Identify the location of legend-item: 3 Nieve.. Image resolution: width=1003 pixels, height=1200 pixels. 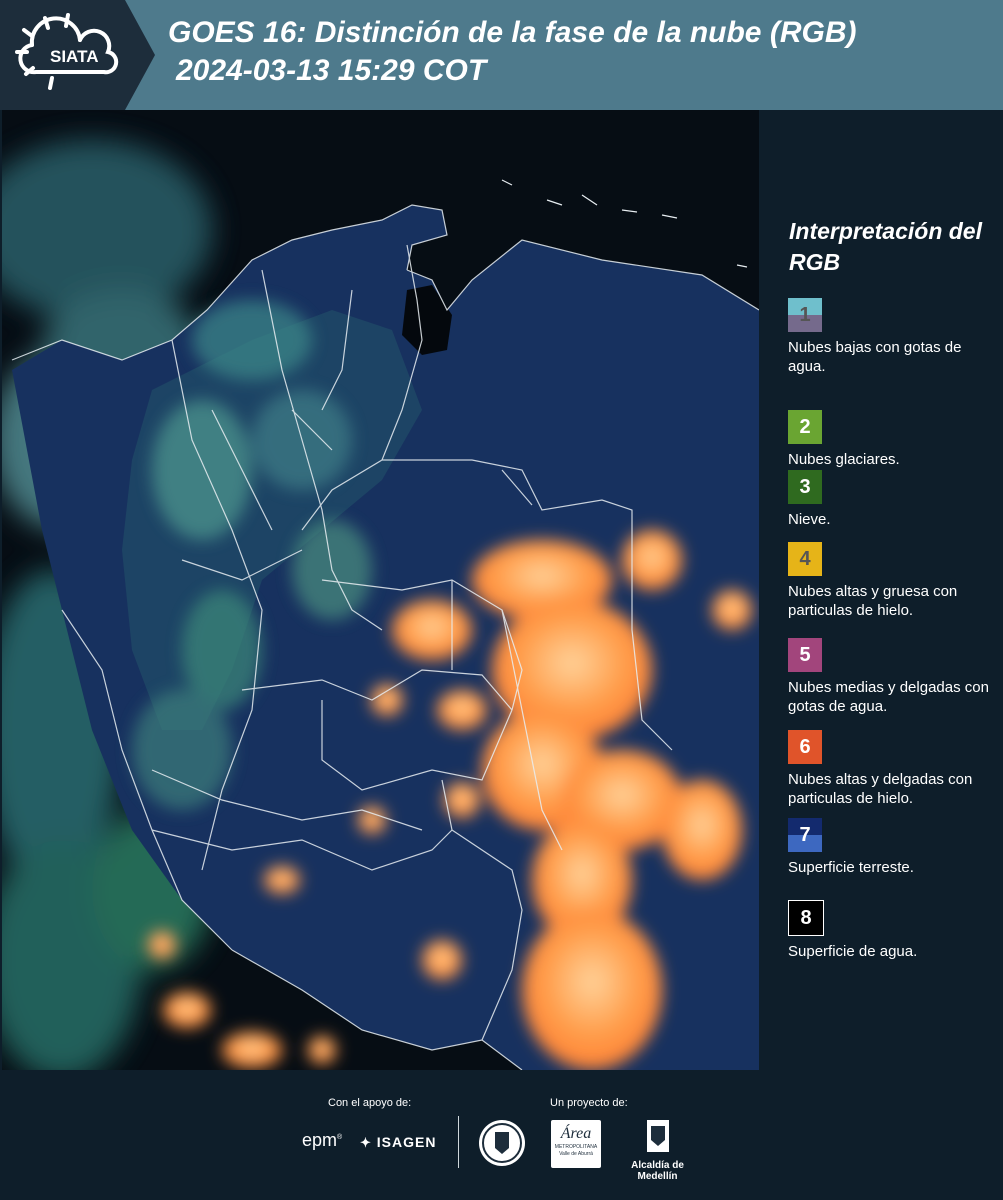
(894, 499).